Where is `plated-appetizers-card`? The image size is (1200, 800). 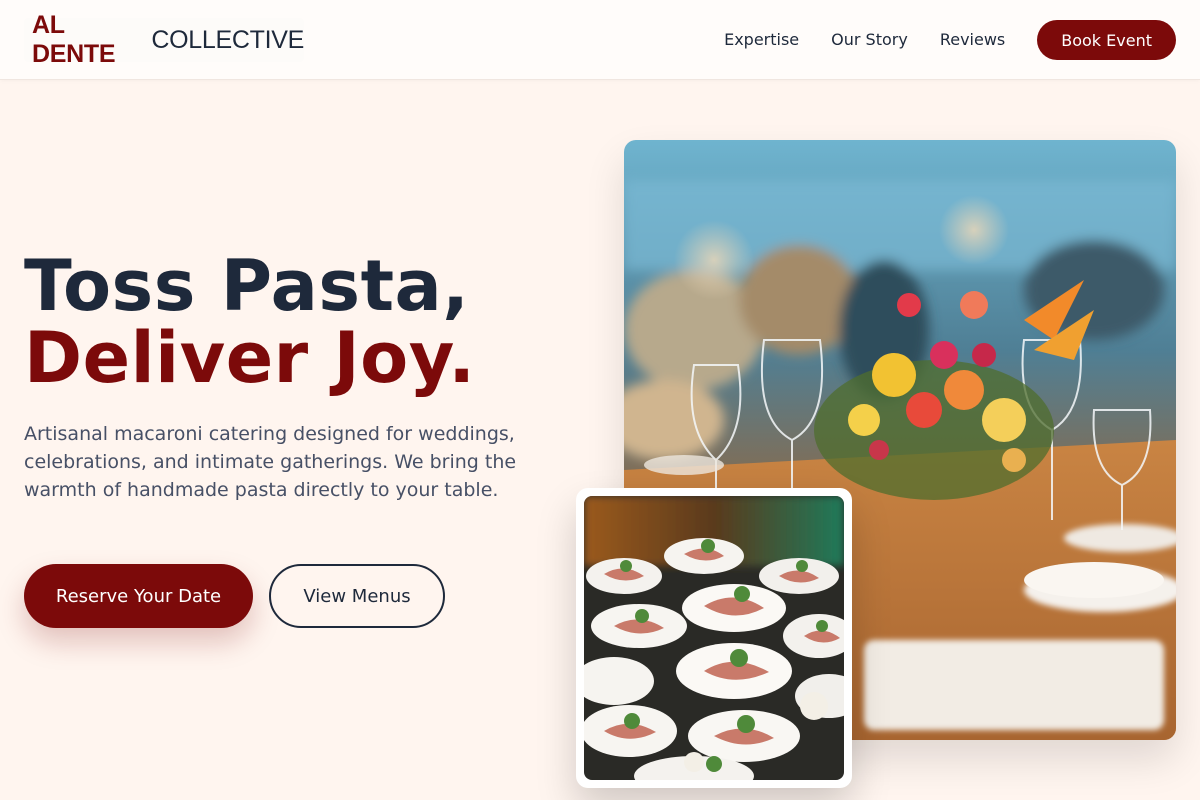 plated-appetizers-card is located at coordinates (714, 638).